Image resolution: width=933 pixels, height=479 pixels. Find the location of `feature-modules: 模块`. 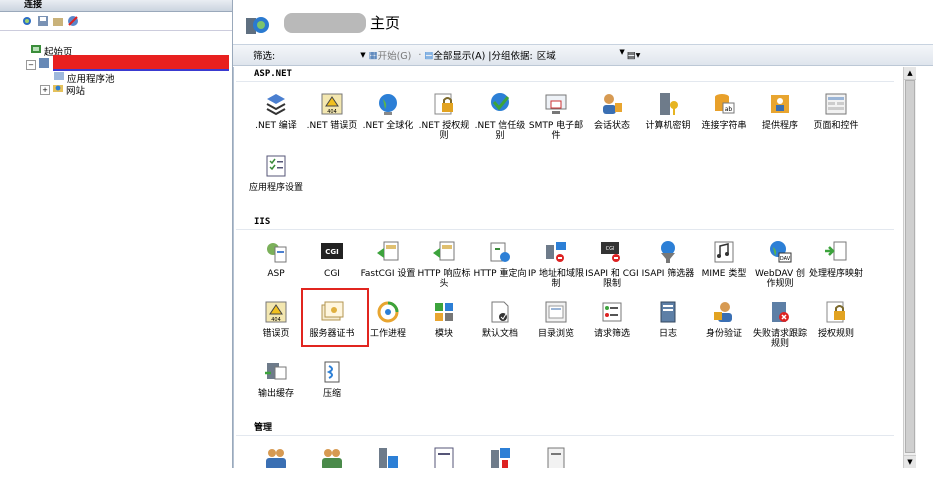

feature-modules: 模块 is located at coordinates (444, 319).